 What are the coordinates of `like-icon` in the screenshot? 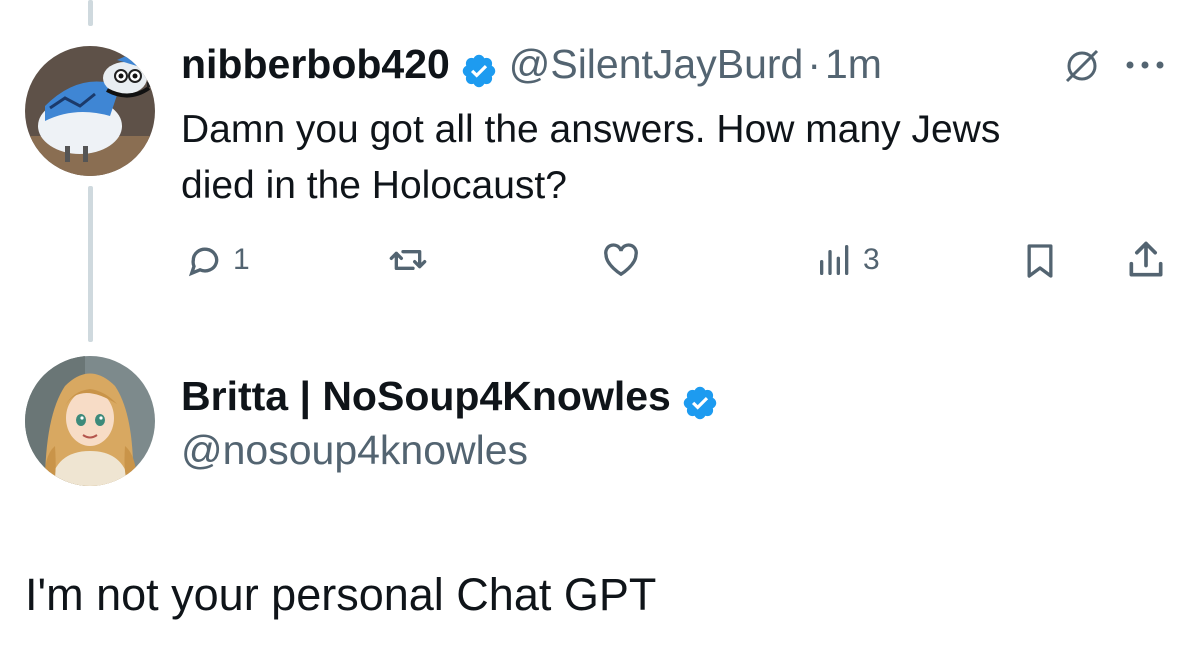 It's located at (621, 260).